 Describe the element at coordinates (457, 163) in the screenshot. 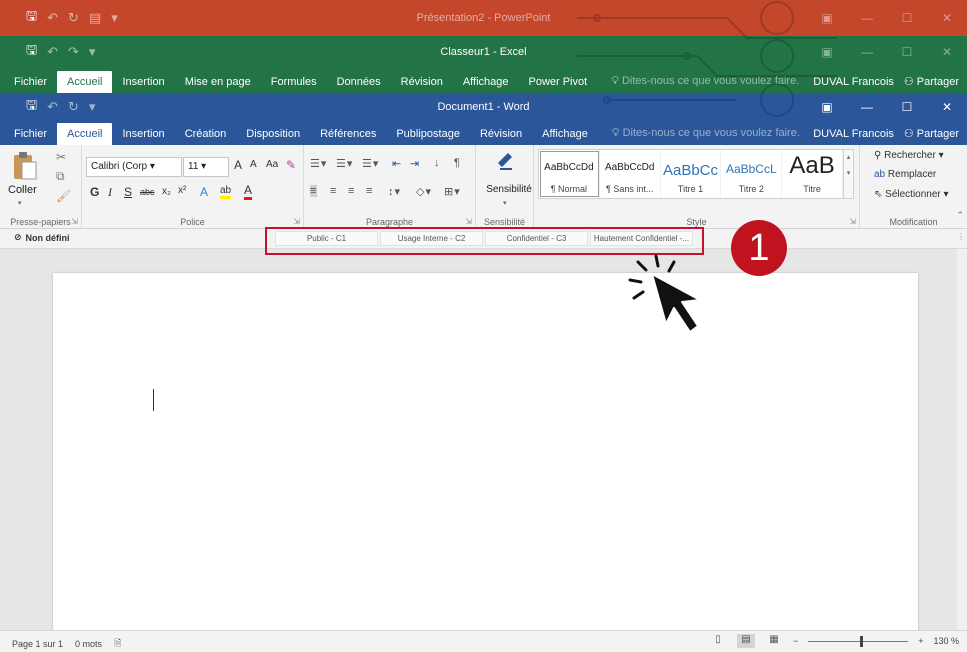

I see `show-formatting-icon: ¶` at that location.